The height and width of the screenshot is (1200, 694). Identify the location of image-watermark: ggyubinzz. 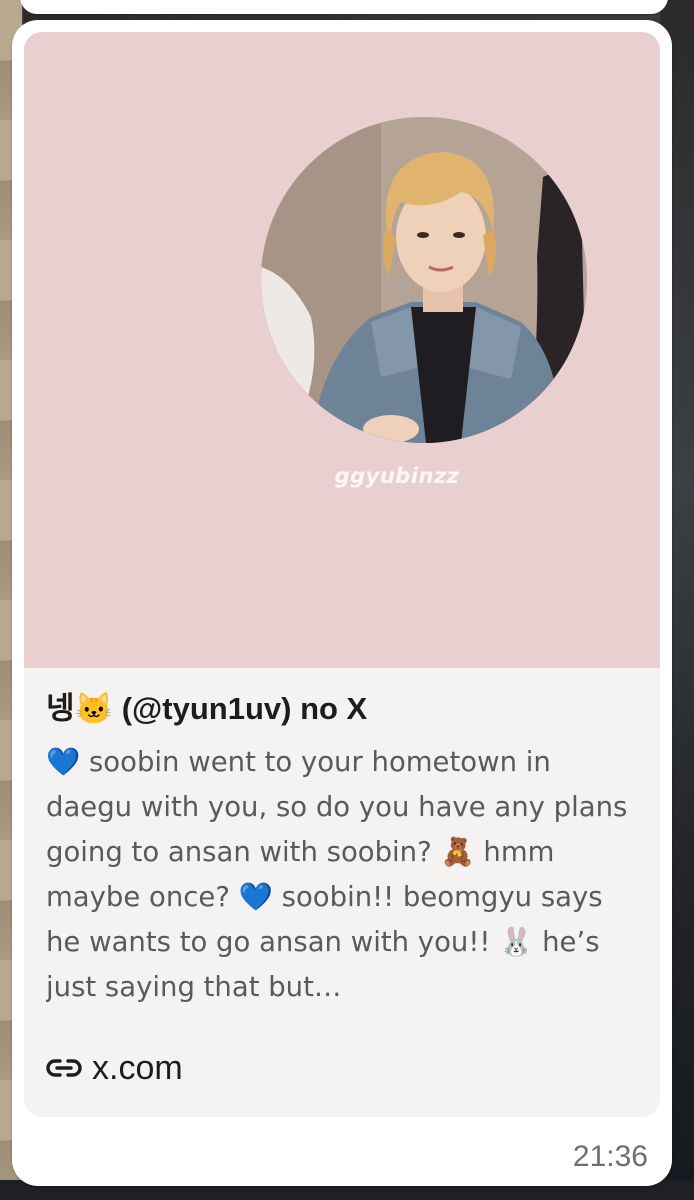
(397, 476).